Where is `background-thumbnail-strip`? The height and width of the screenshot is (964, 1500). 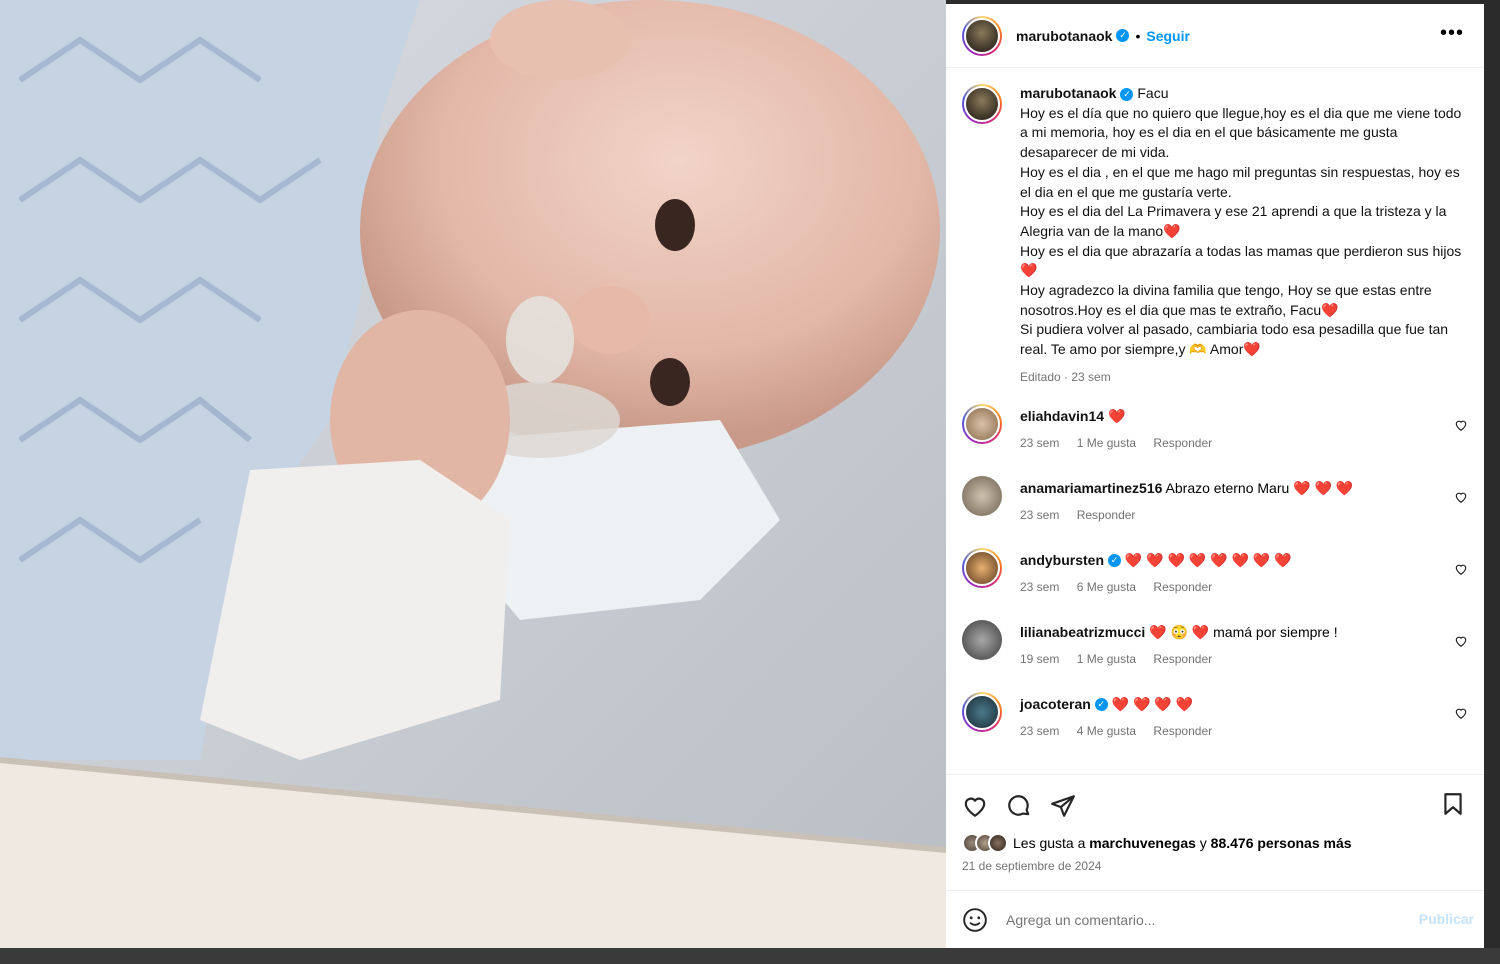 background-thumbnail-strip is located at coordinates (750, 956).